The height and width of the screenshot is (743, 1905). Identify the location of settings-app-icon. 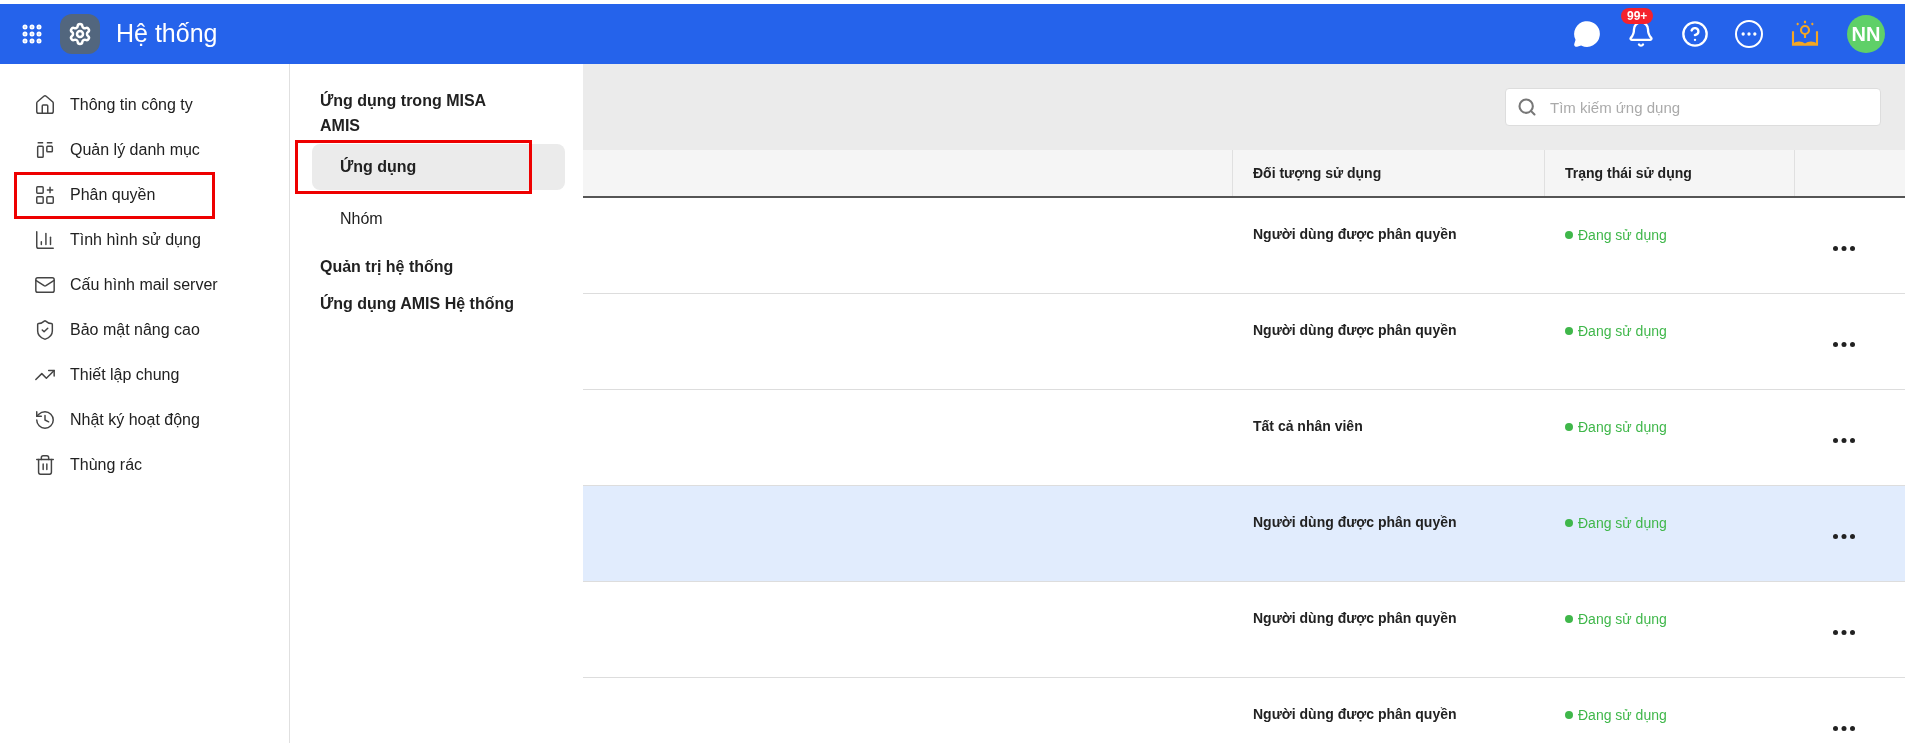
(80, 34).